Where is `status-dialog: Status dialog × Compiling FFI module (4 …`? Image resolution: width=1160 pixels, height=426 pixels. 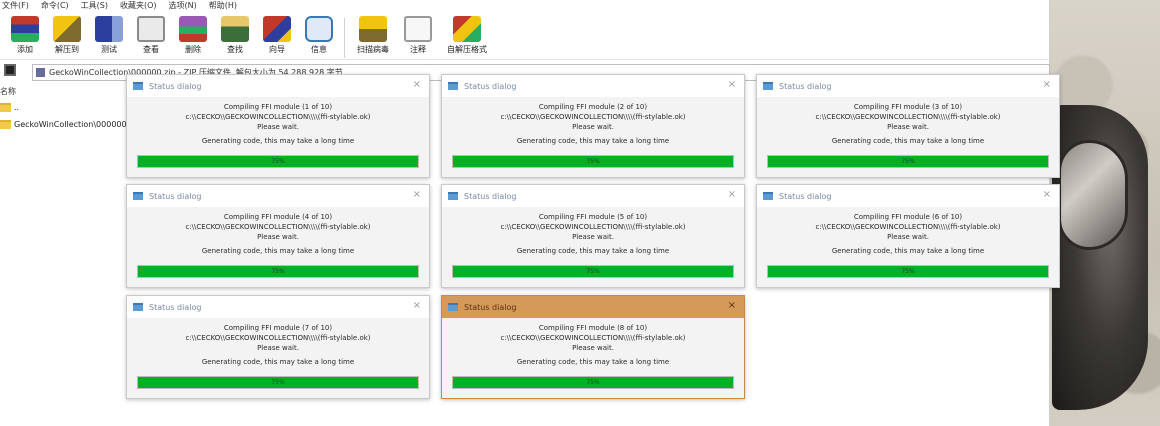
status-dialog: Status dialog × Compiling FFI module (4 … is located at coordinates (278, 236).